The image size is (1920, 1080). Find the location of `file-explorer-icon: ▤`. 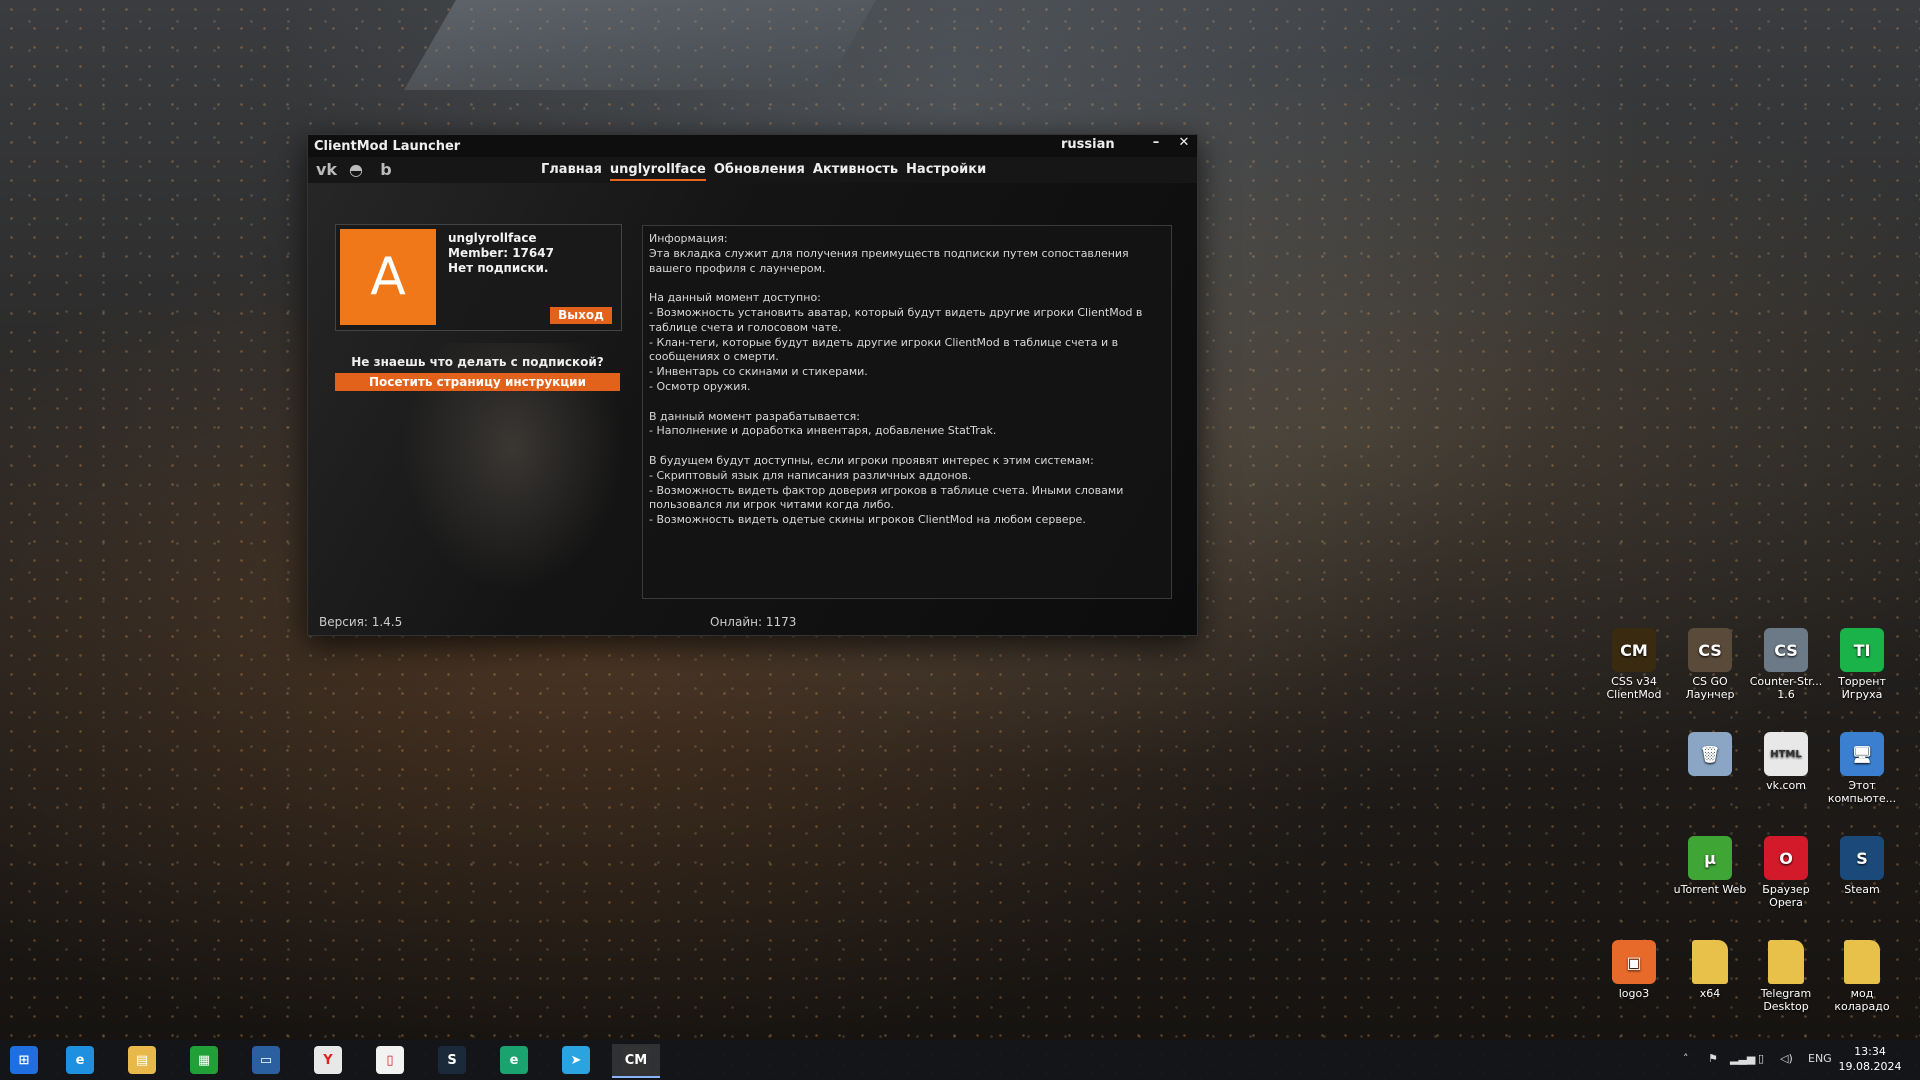

file-explorer-icon: ▤ is located at coordinates (142, 1060).